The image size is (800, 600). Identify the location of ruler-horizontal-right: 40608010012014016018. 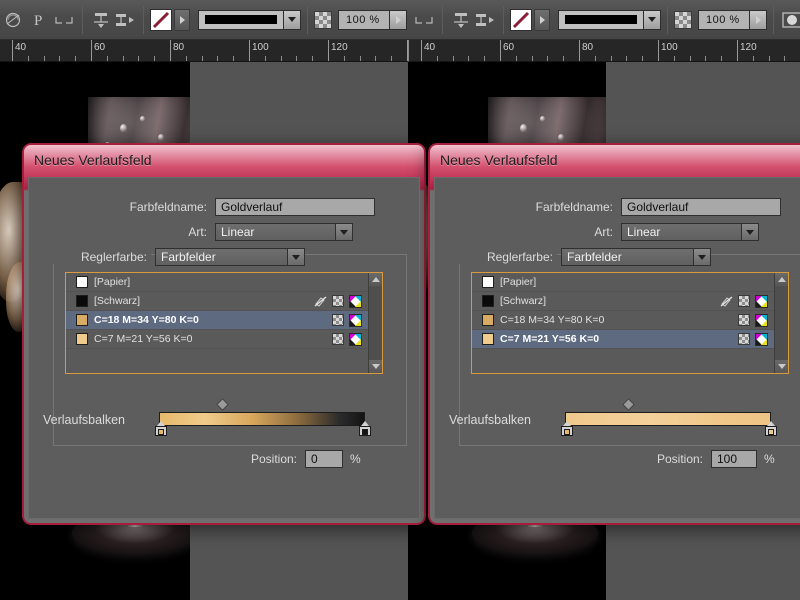
(604, 51).